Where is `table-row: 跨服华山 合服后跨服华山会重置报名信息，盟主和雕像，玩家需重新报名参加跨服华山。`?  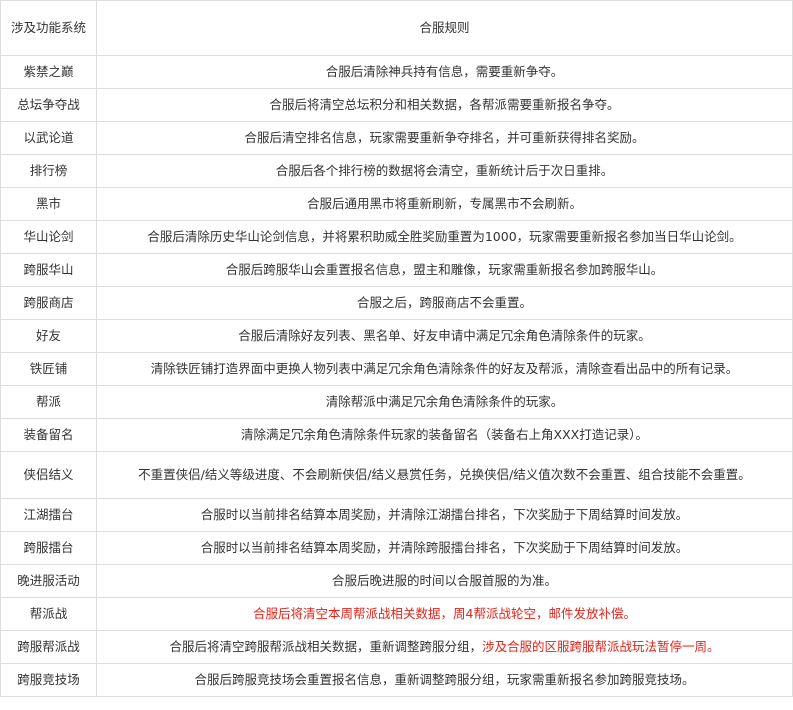 table-row: 跨服华山 合服后跨服华山会重置报名信息，盟主和雕像，玩家需重新报名参加跨服华山。 is located at coordinates (396, 270).